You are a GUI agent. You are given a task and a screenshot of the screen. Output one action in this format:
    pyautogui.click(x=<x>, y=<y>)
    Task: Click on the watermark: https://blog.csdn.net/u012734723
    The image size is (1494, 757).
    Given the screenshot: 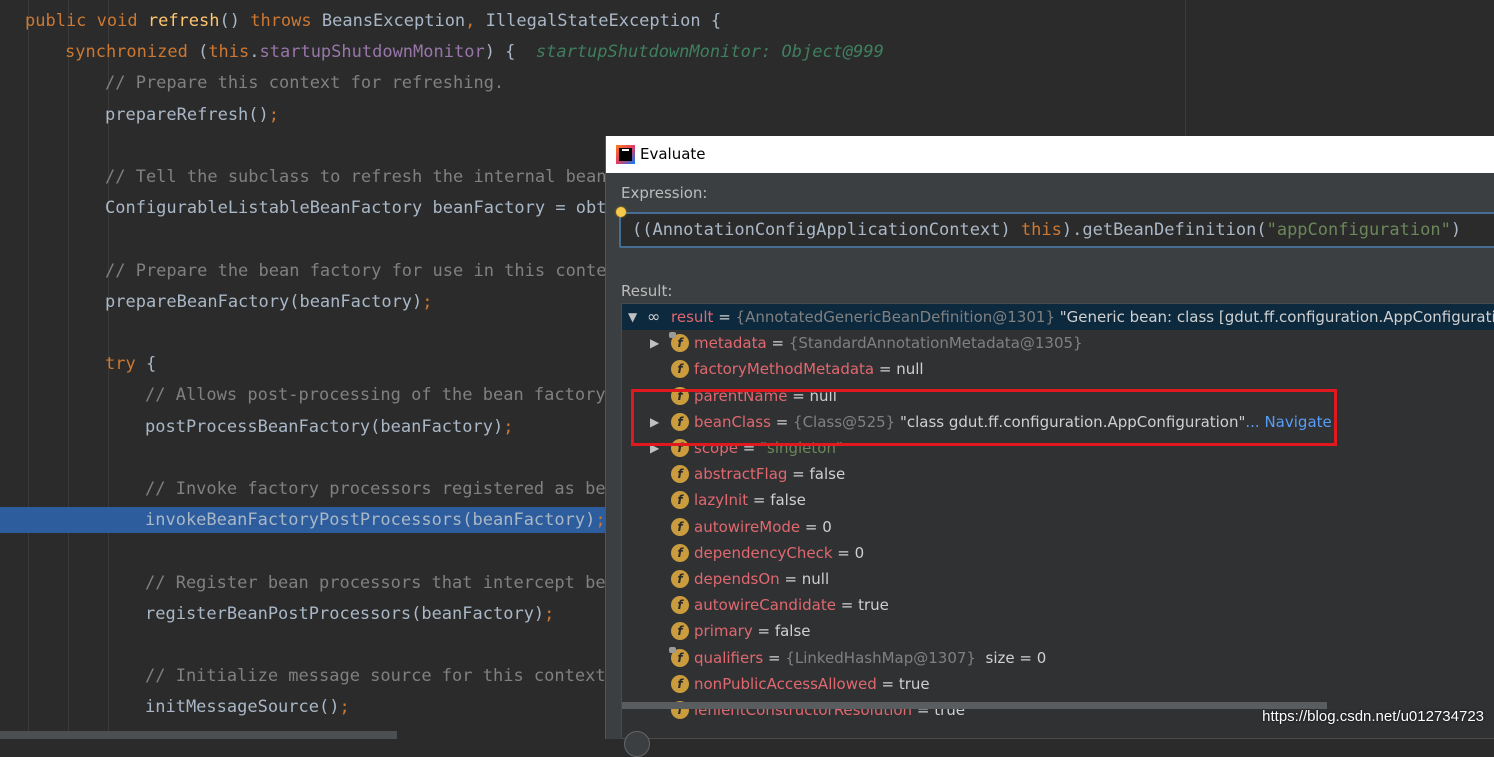 What is the action you would take?
    pyautogui.click(x=1373, y=716)
    